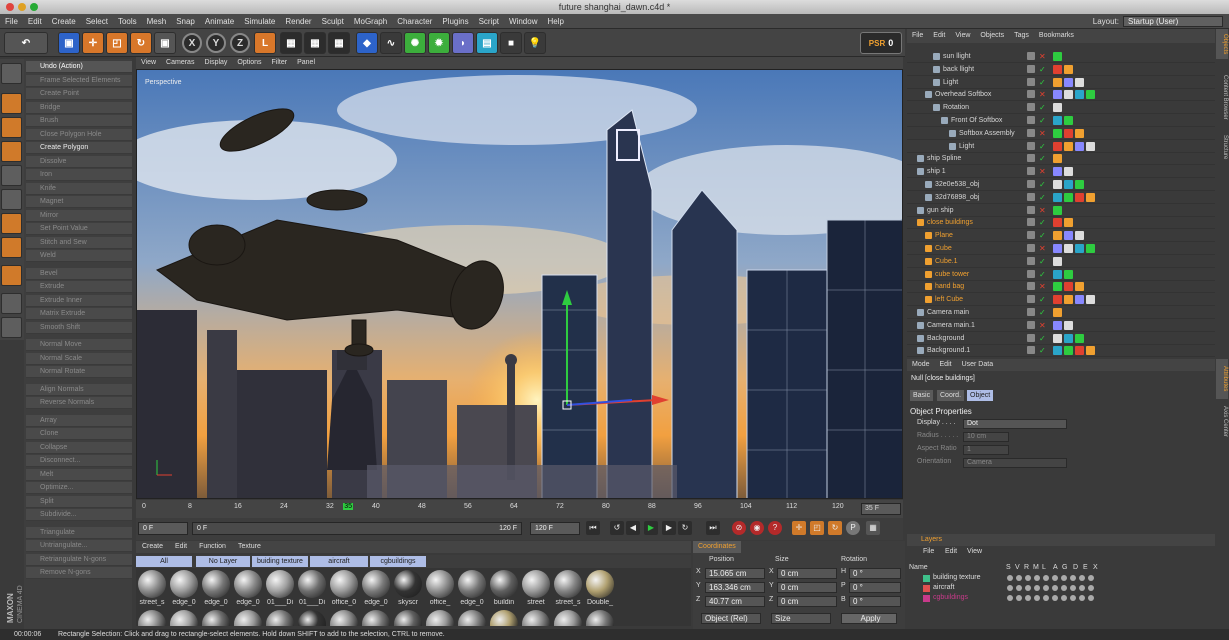 This screenshot has width=1229, height=640. Describe the element at coordinates (801, 618) in the screenshot. I see `size-mode-dropdown: Size` at that location.